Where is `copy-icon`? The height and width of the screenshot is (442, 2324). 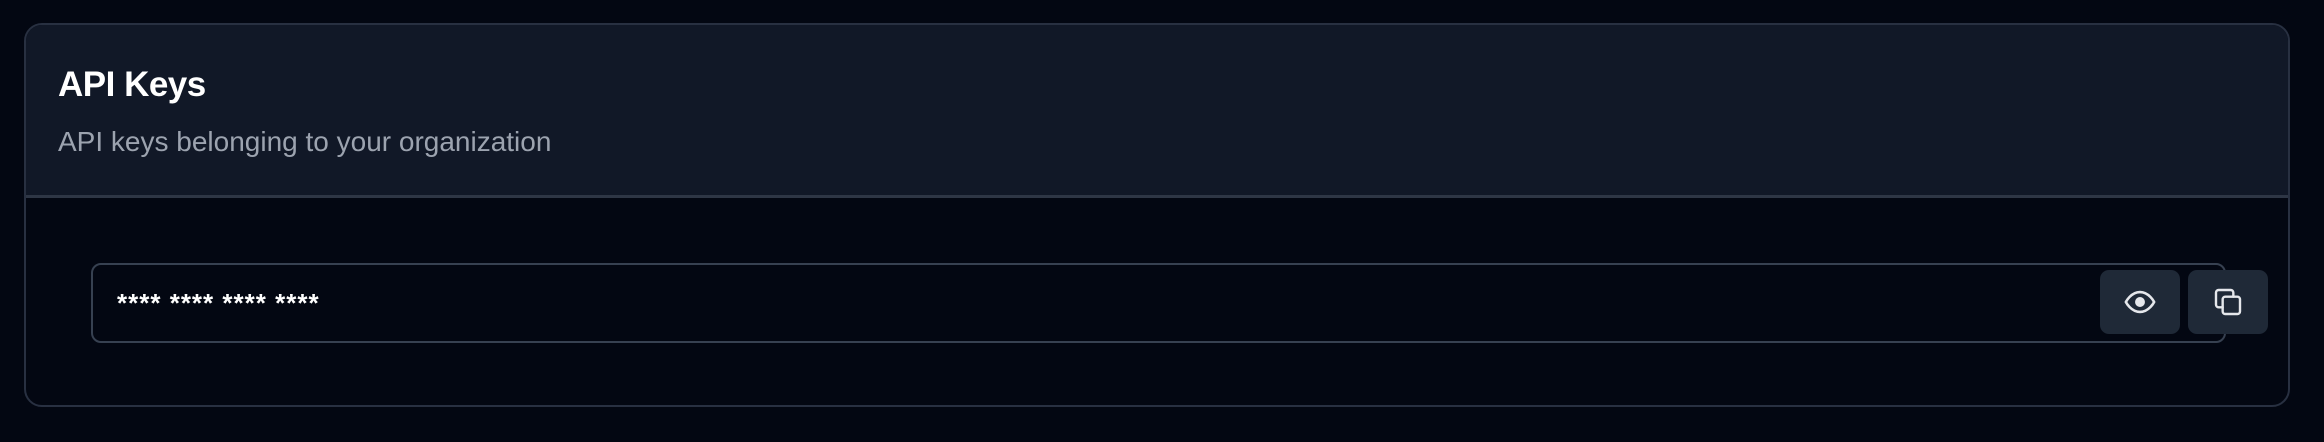 copy-icon is located at coordinates (2228, 302).